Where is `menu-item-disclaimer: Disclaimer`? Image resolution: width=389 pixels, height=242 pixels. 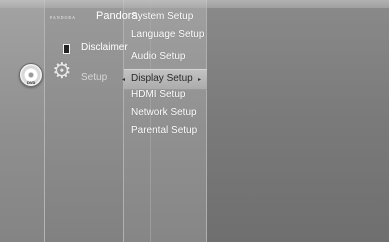 menu-item-disclaimer: Disclaimer is located at coordinates (104, 47).